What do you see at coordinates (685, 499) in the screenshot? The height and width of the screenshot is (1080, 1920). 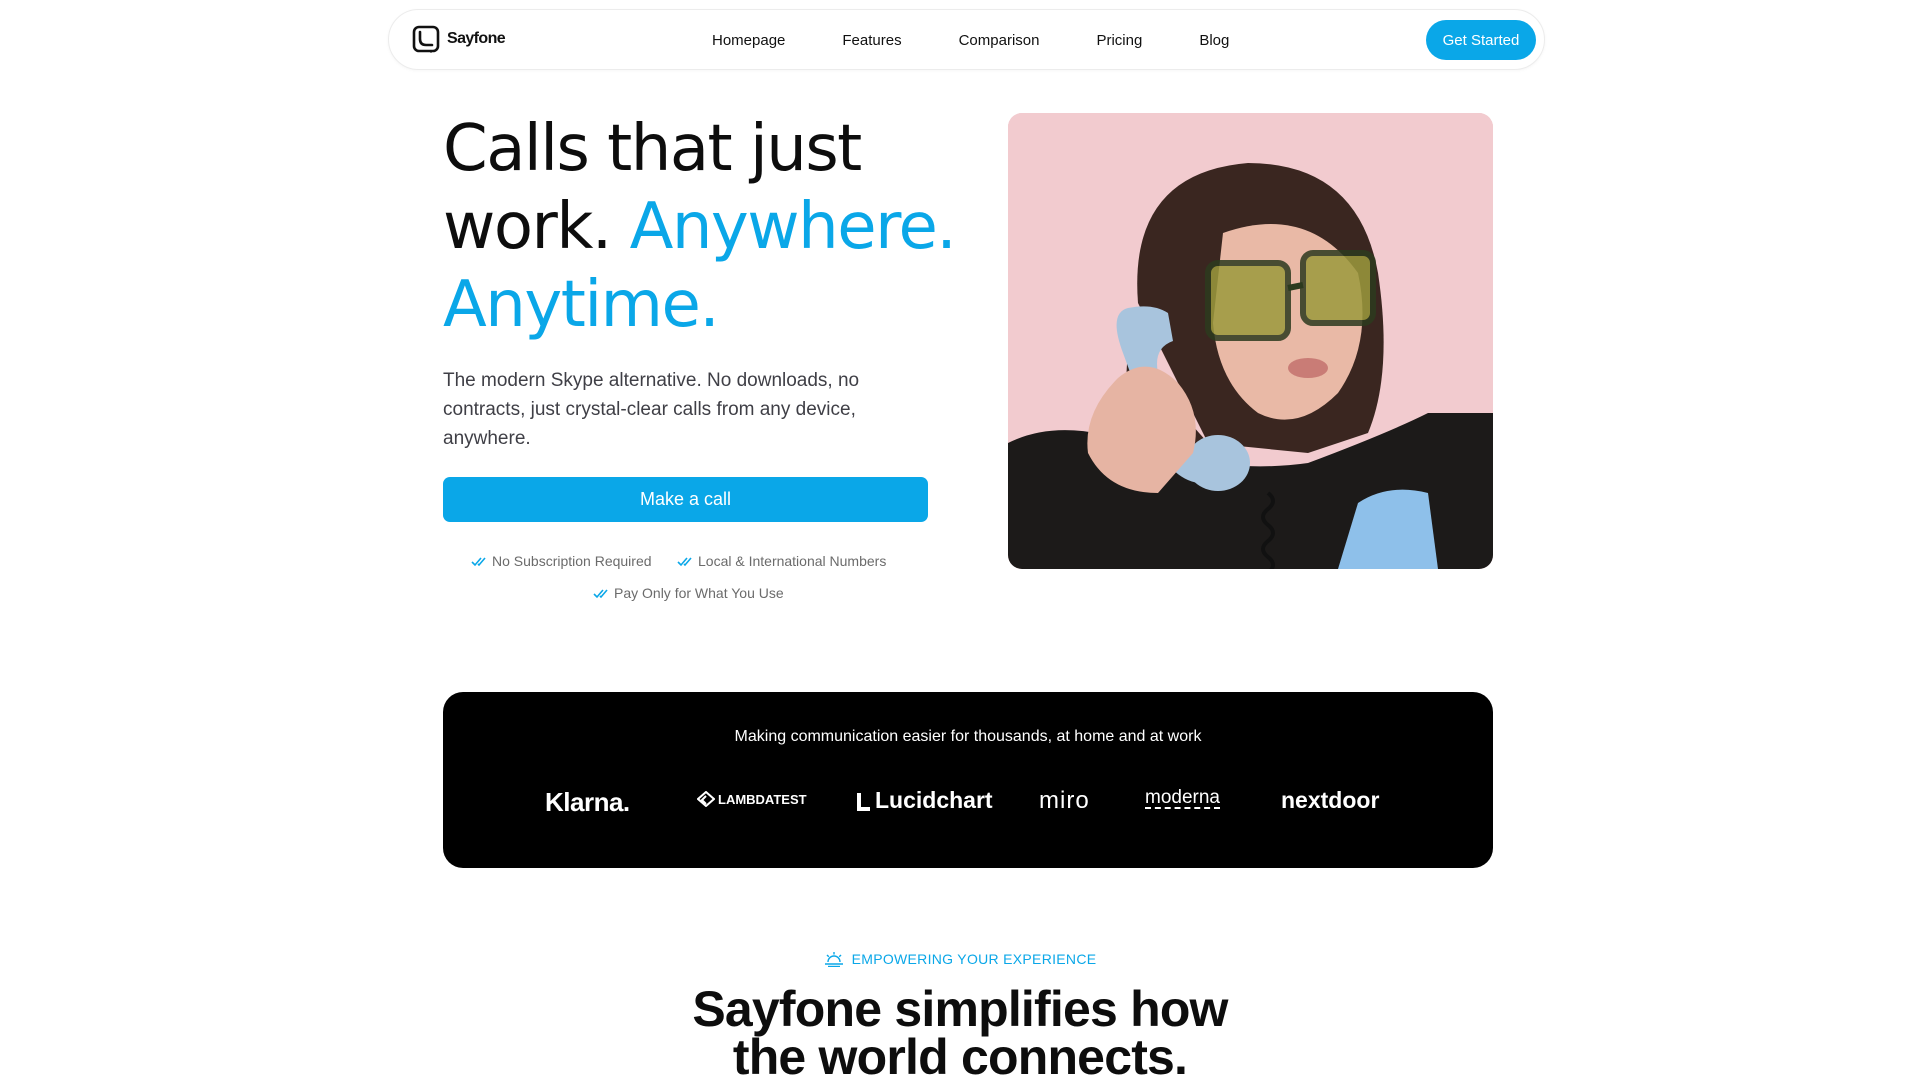 I see `make-a-call-button: Make a call` at bounding box center [685, 499].